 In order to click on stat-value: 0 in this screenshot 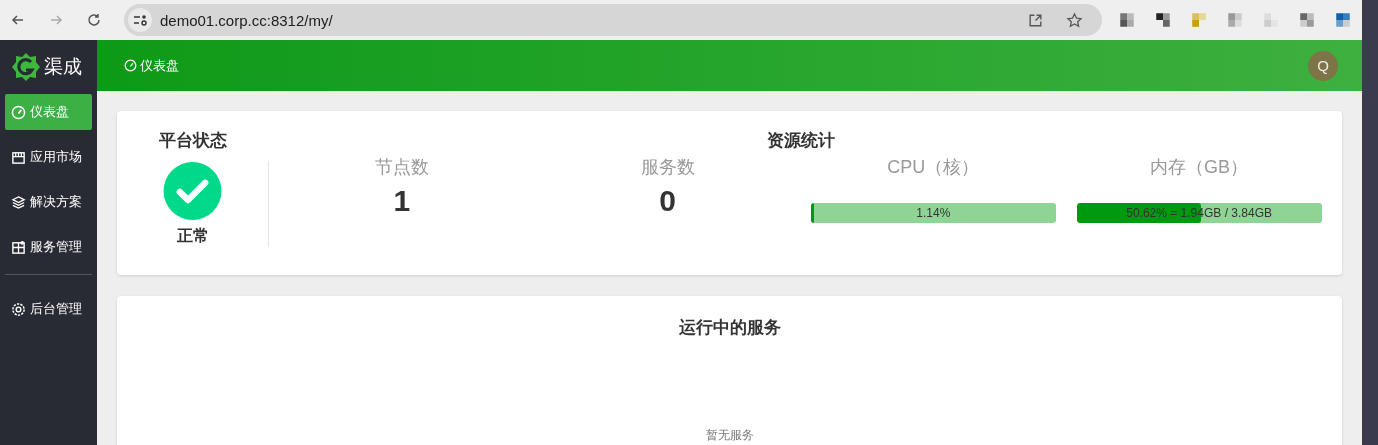, I will do `click(667, 201)`.